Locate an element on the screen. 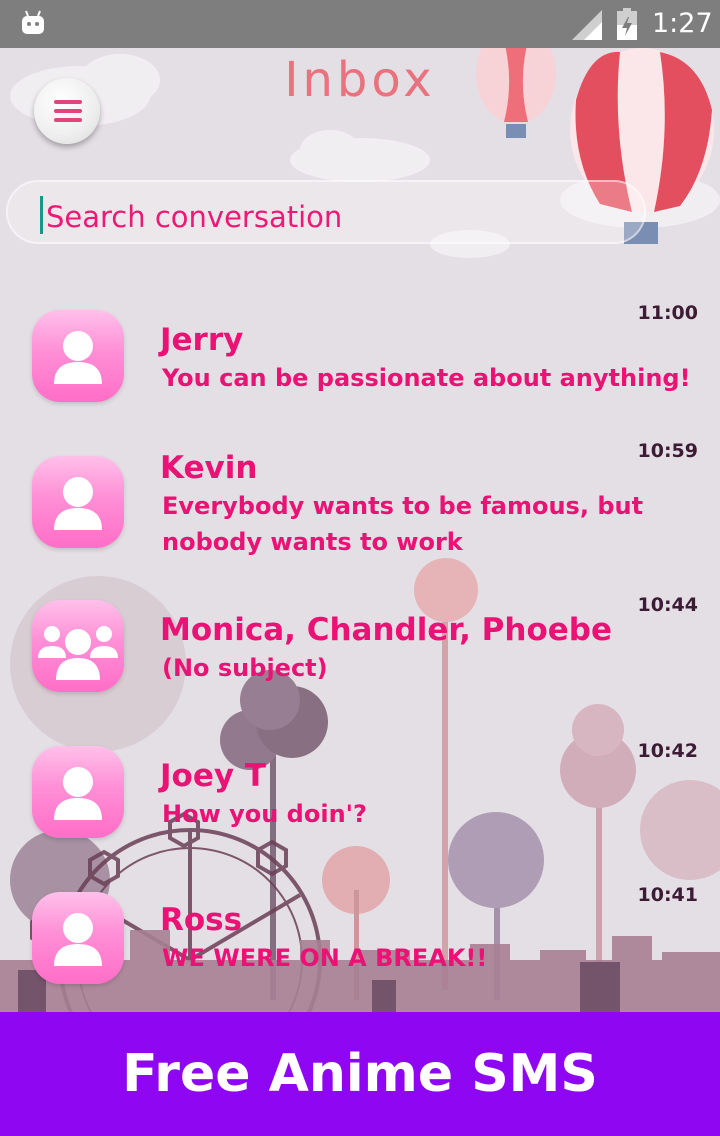 The width and height of the screenshot is (720, 1136). search-input: Search conversation is located at coordinates (194, 217).